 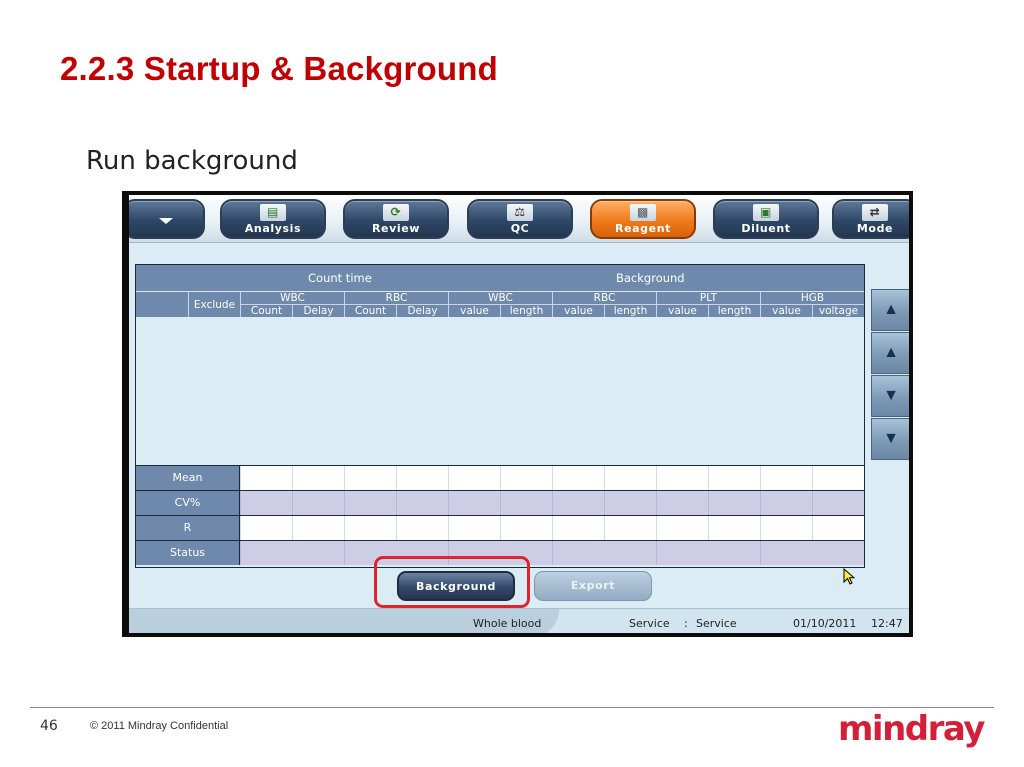 I want to click on mode-button: ⇄ Mode, so click(x=870, y=219).